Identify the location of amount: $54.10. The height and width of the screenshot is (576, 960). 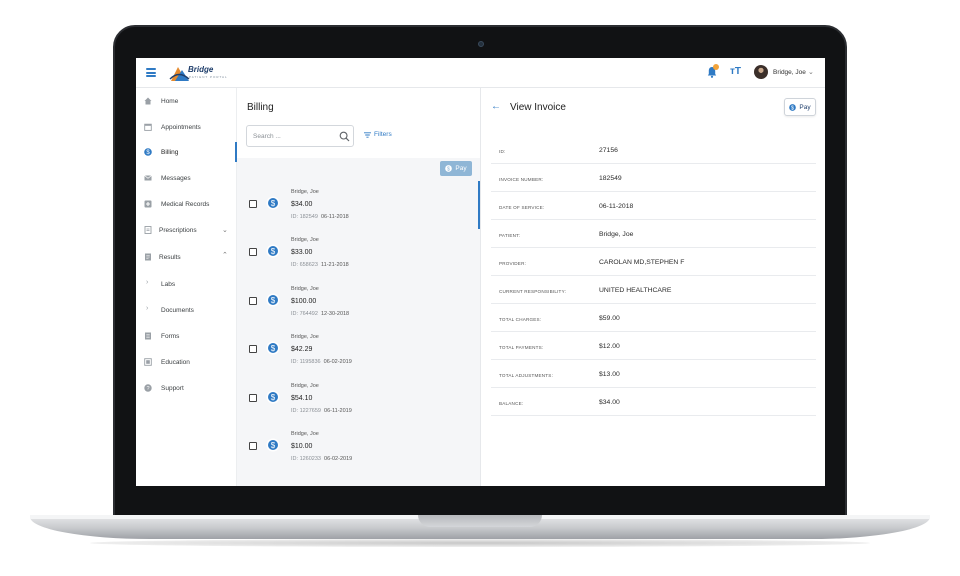
(302, 398).